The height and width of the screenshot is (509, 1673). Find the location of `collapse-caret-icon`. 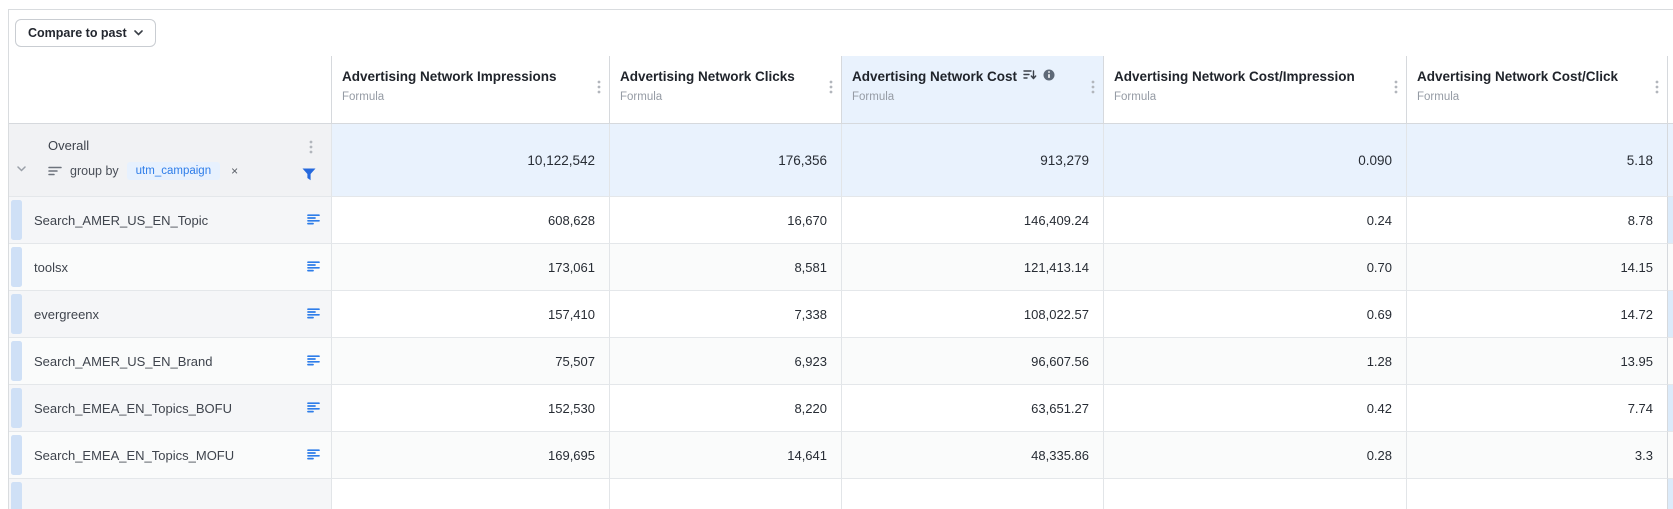

collapse-caret-icon is located at coordinates (21, 167).